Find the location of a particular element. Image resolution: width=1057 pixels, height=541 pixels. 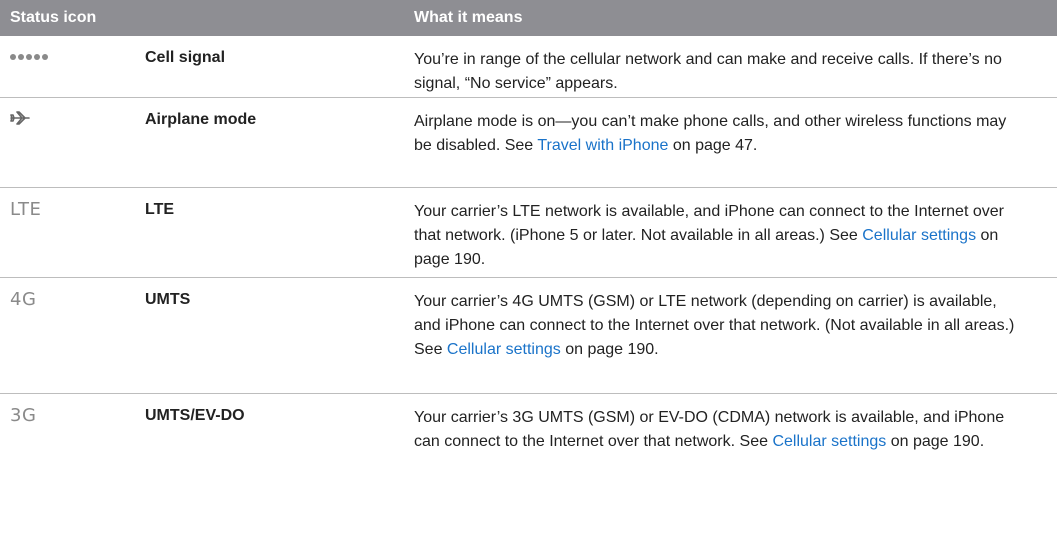

status-icon-4g: 4G is located at coordinates (72, 335).